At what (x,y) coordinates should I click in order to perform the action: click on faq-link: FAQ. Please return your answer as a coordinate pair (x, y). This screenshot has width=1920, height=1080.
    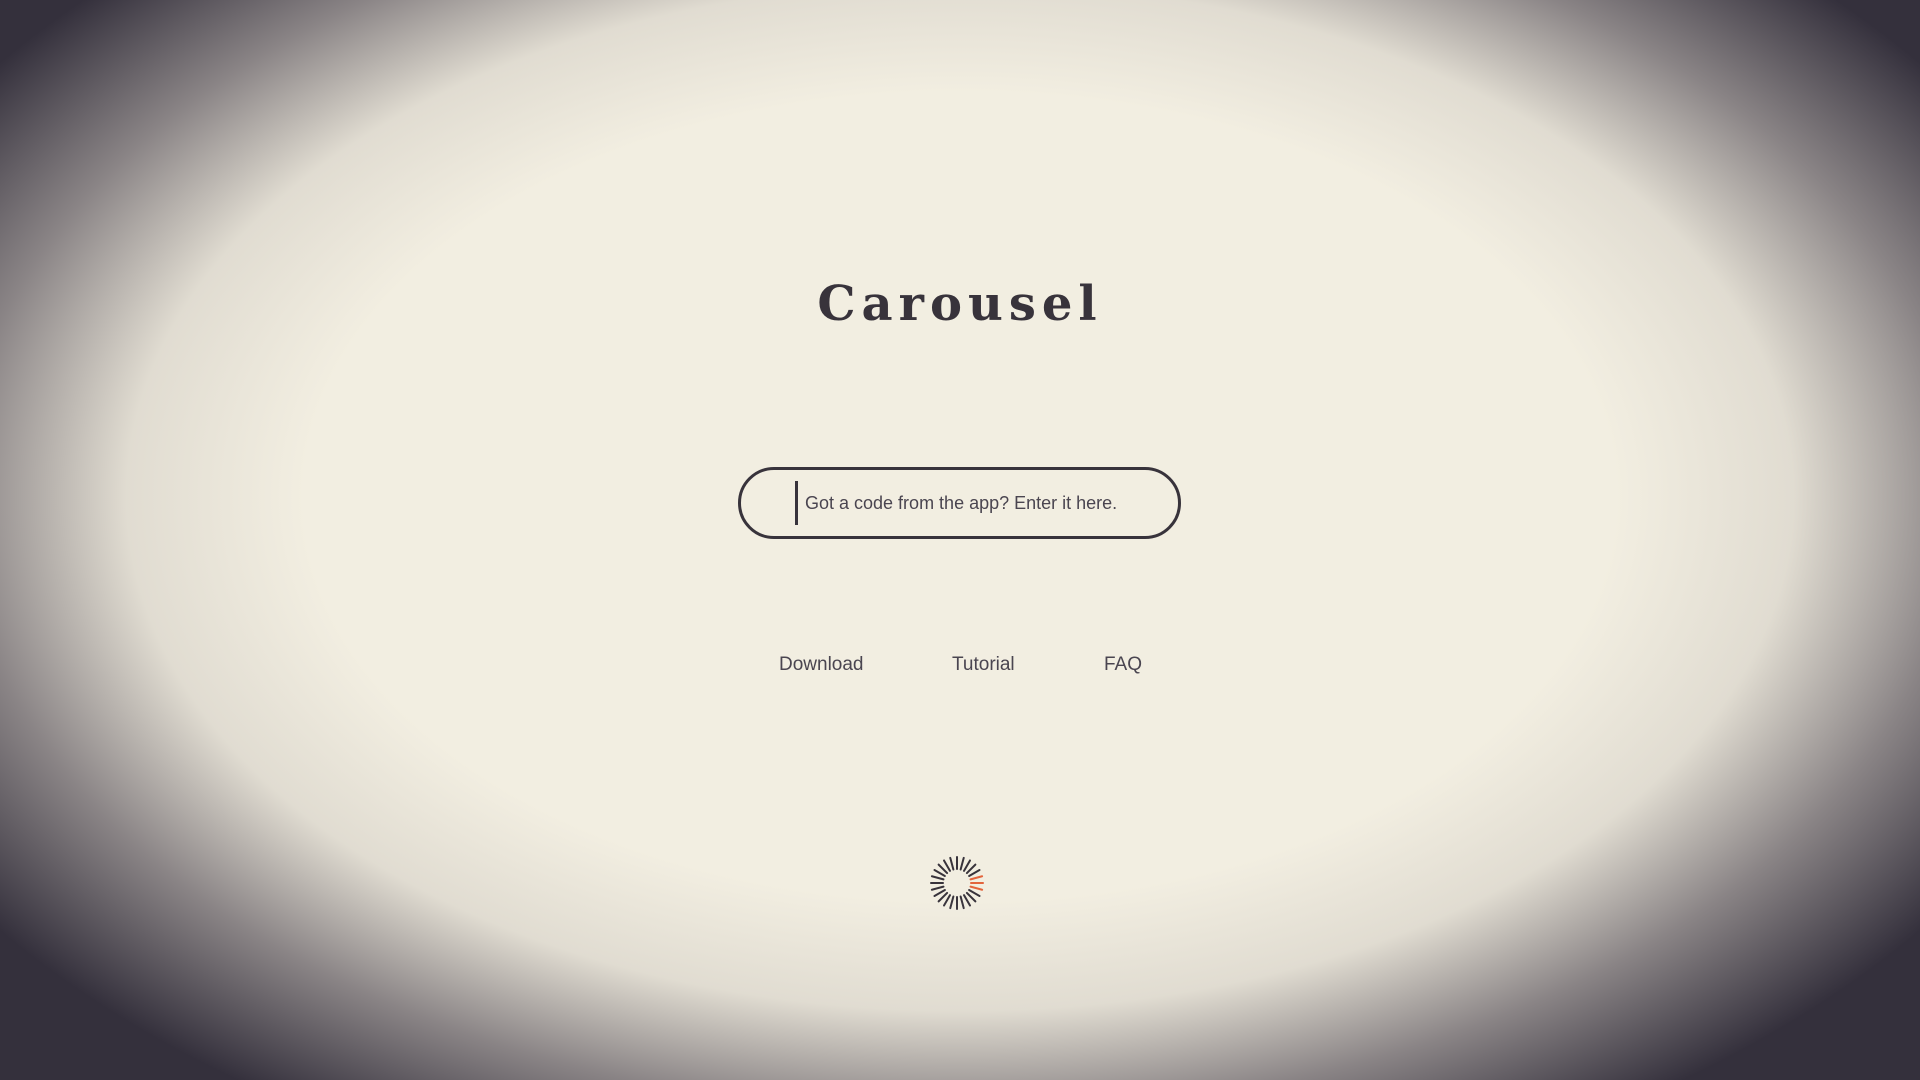
    Looking at the image, I should click on (1123, 665).